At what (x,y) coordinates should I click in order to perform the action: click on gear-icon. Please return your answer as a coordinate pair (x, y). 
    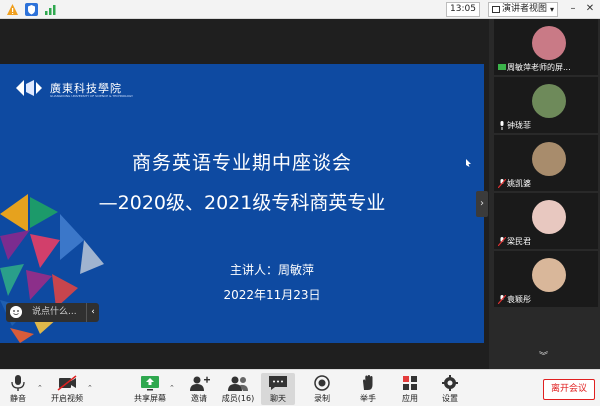
    Looking at the image, I should click on (450, 383).